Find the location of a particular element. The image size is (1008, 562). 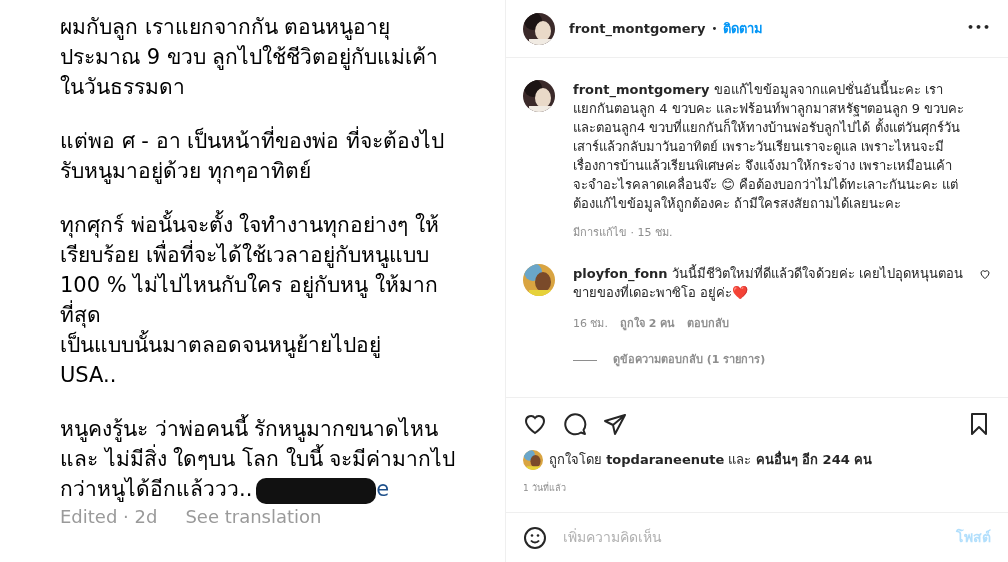

post-age: 1 วันที่แล้ว is located at coordinates (545, 488).